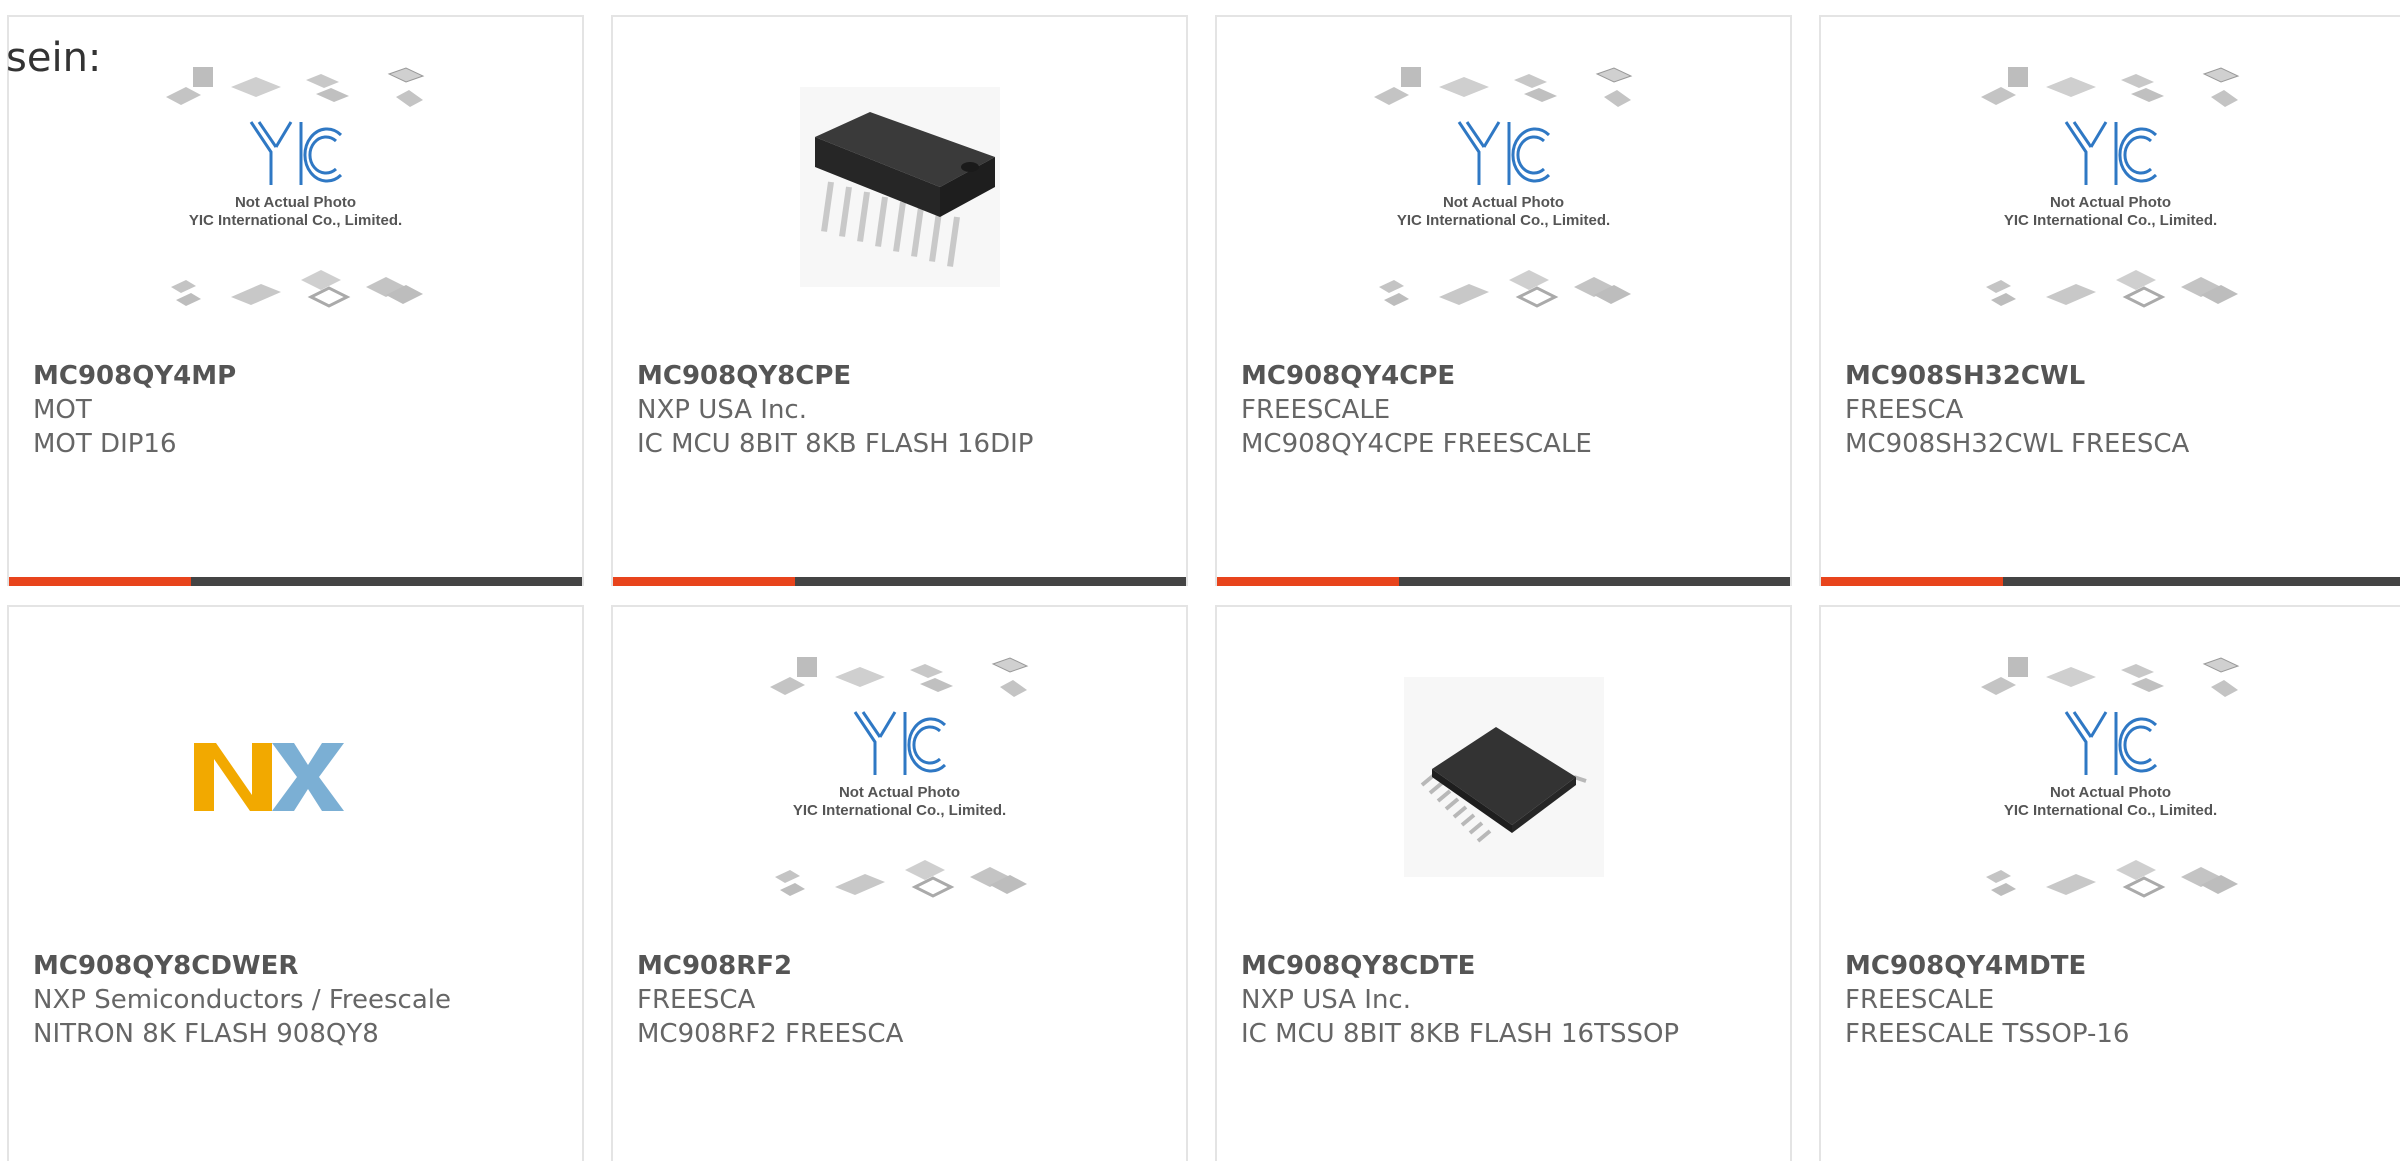 This screenshot has width=2400, height=1161. I want to click on description: IC MCU 8BIT 8KB FLASH 16DIP, so click(835, 444).